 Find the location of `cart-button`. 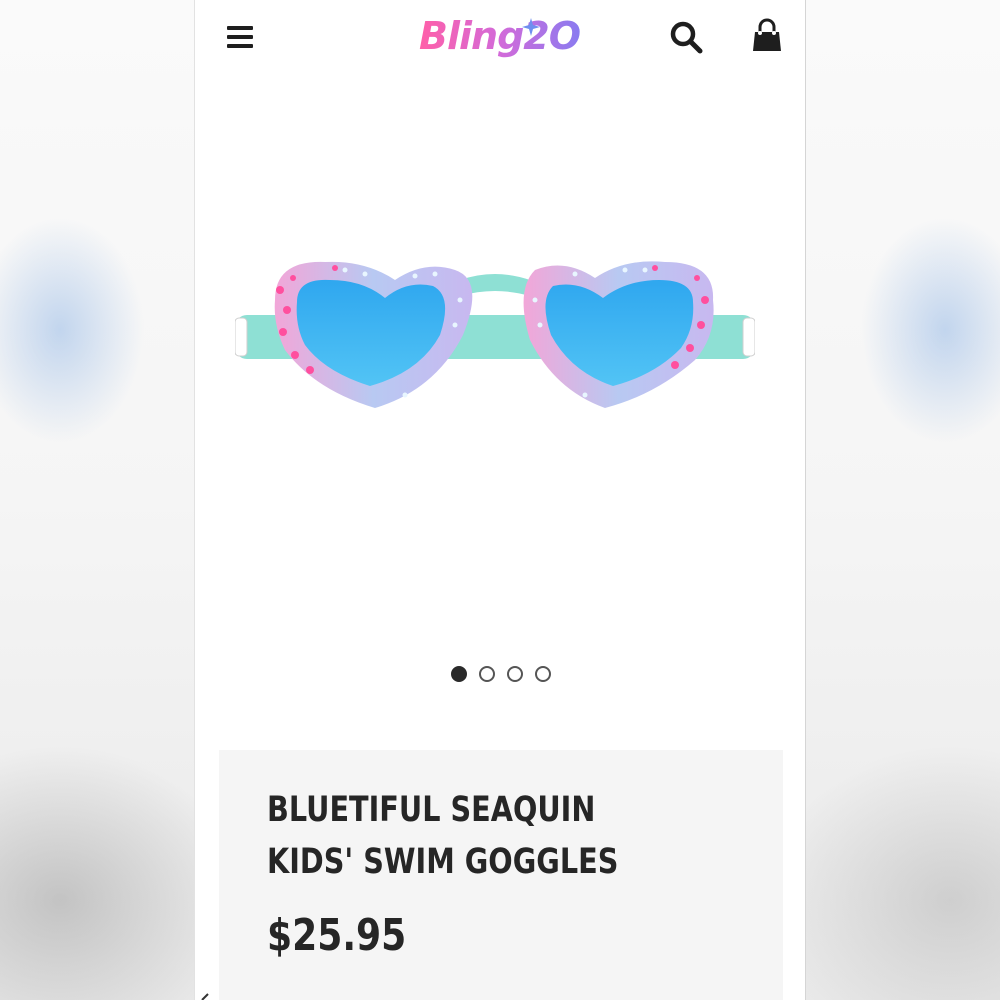

cart-button is located at coordinates (767, 36).